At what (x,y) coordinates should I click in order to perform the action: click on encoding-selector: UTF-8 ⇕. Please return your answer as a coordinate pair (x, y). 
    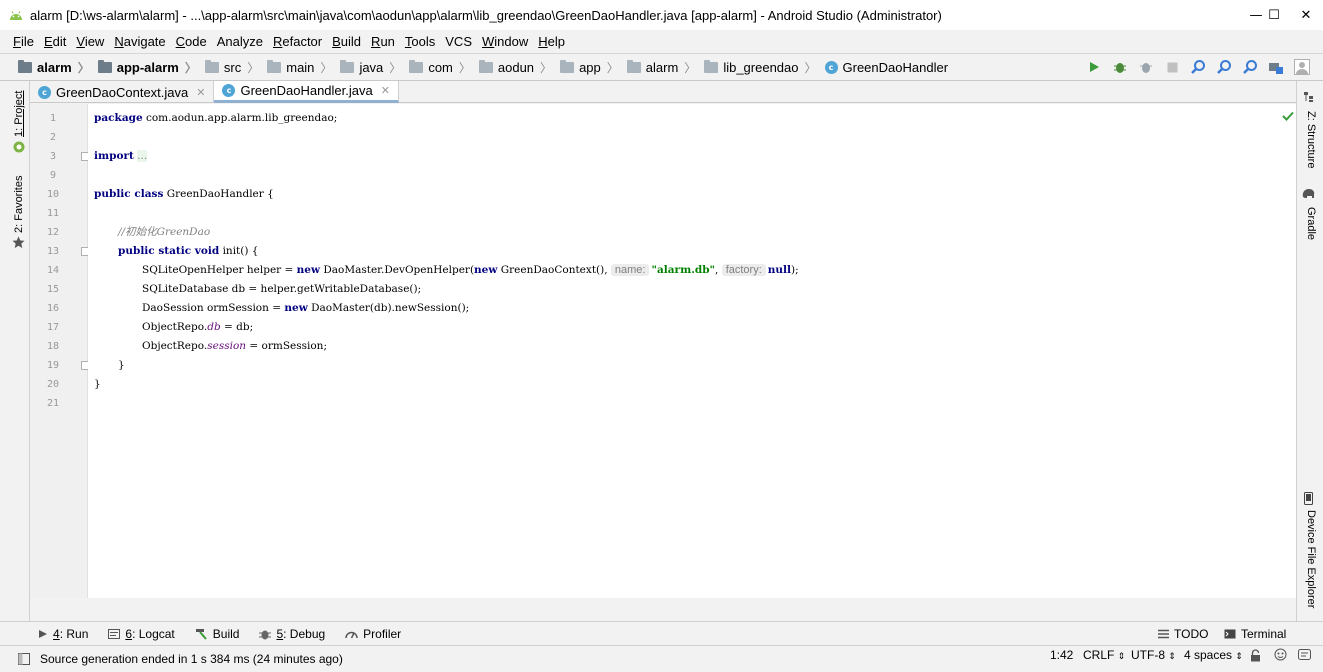
    Looking at the image, I should click on (1153, 655).